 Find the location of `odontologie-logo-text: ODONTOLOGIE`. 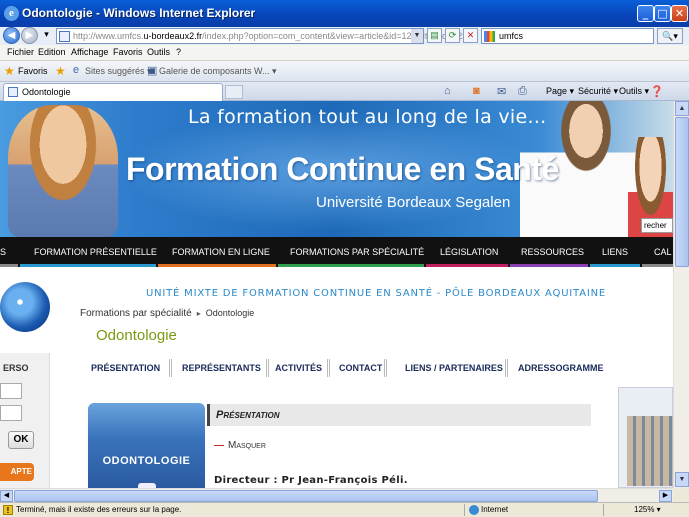

odontologie-logo-text: ODONTOLOGIE is located at coordinates (146, 461).